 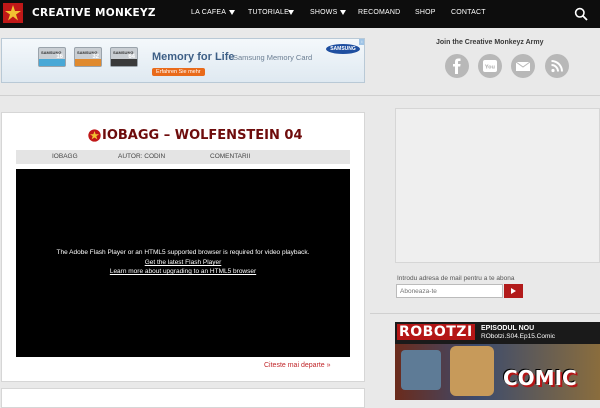 What do you see at coordinates (94, 135) in the screenshot?
I see `star-icon` at bounding box center [94, 135].